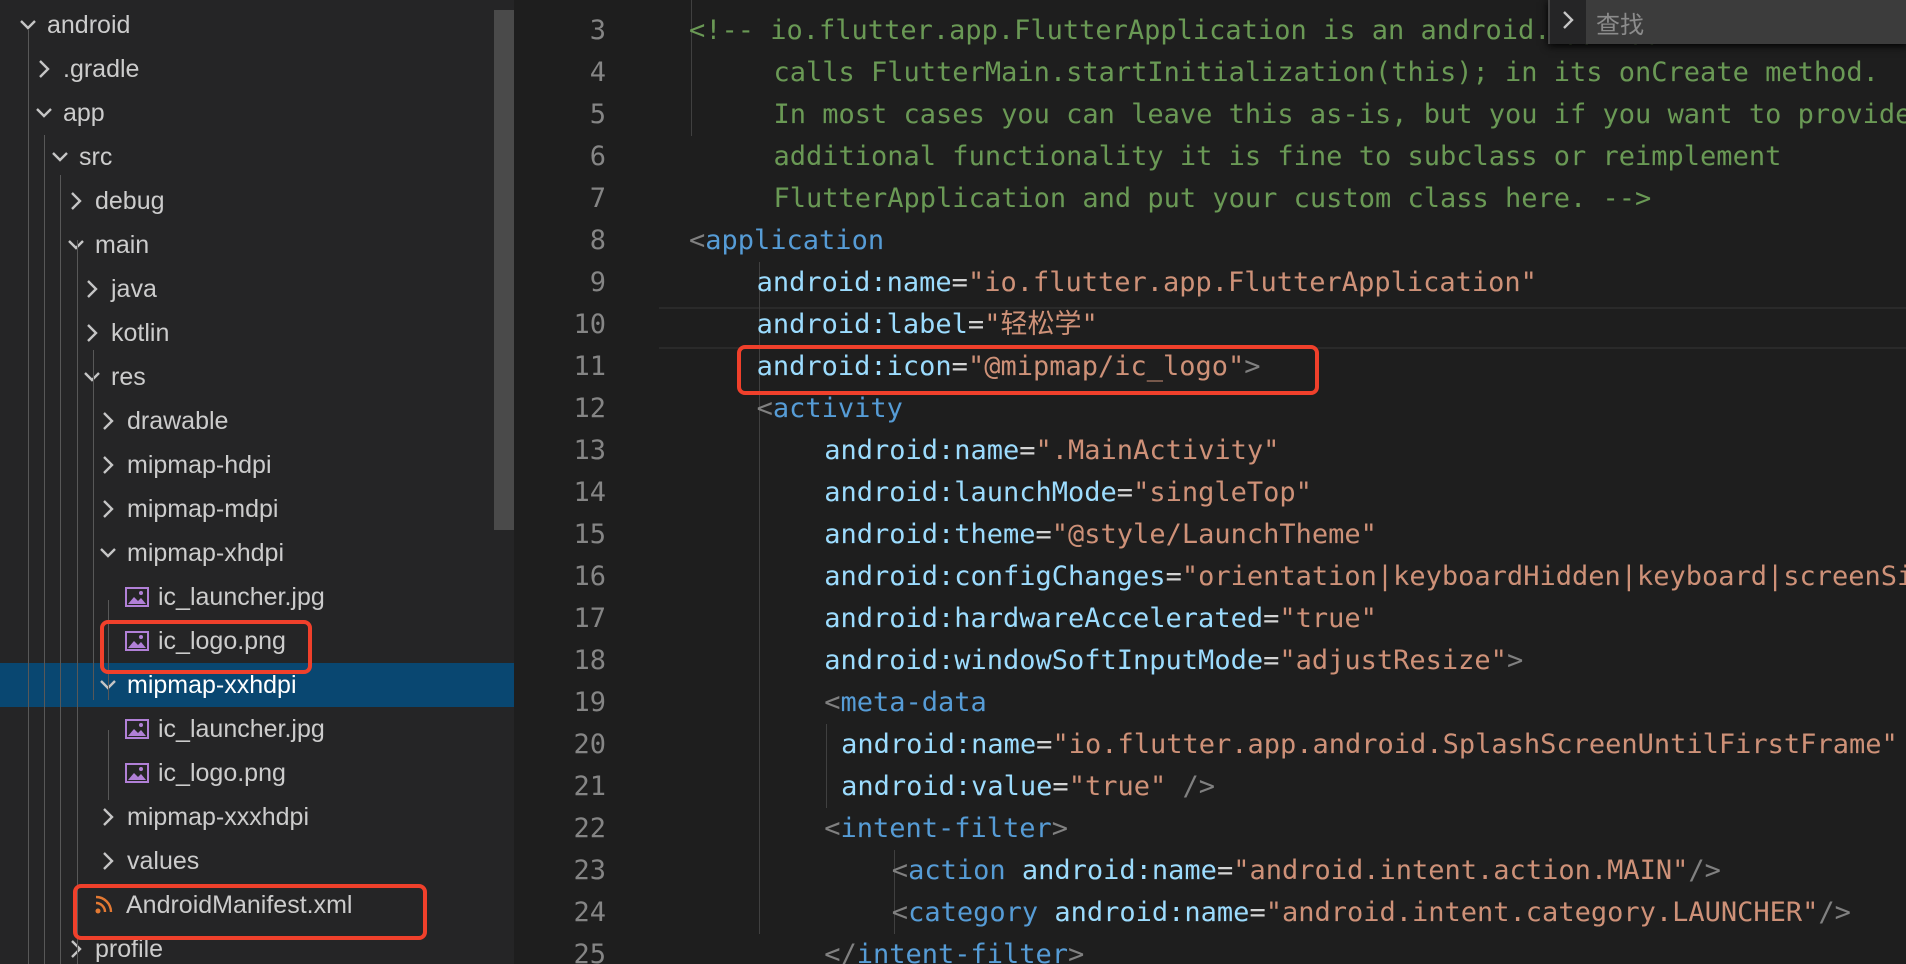  What do you see at coordinates (1076, 951) in the screenshot?
I see `code-token: >` at bounding box center [1076, 951].